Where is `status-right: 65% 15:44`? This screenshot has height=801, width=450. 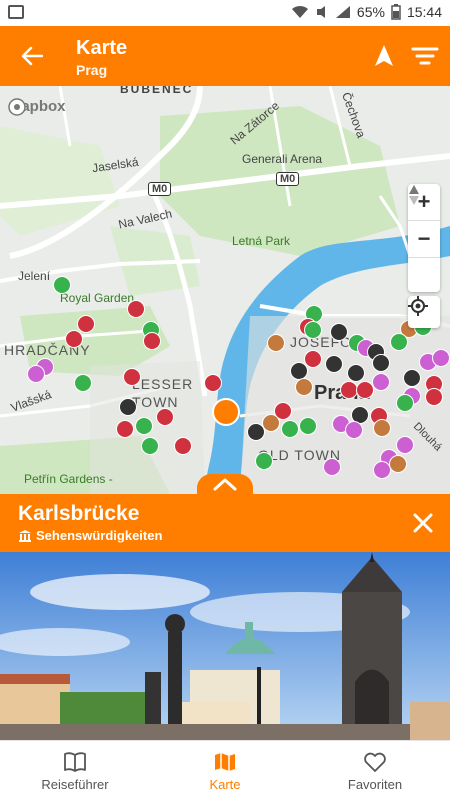
status-right: 65% 15:44 is located at coordinates (366, 12).